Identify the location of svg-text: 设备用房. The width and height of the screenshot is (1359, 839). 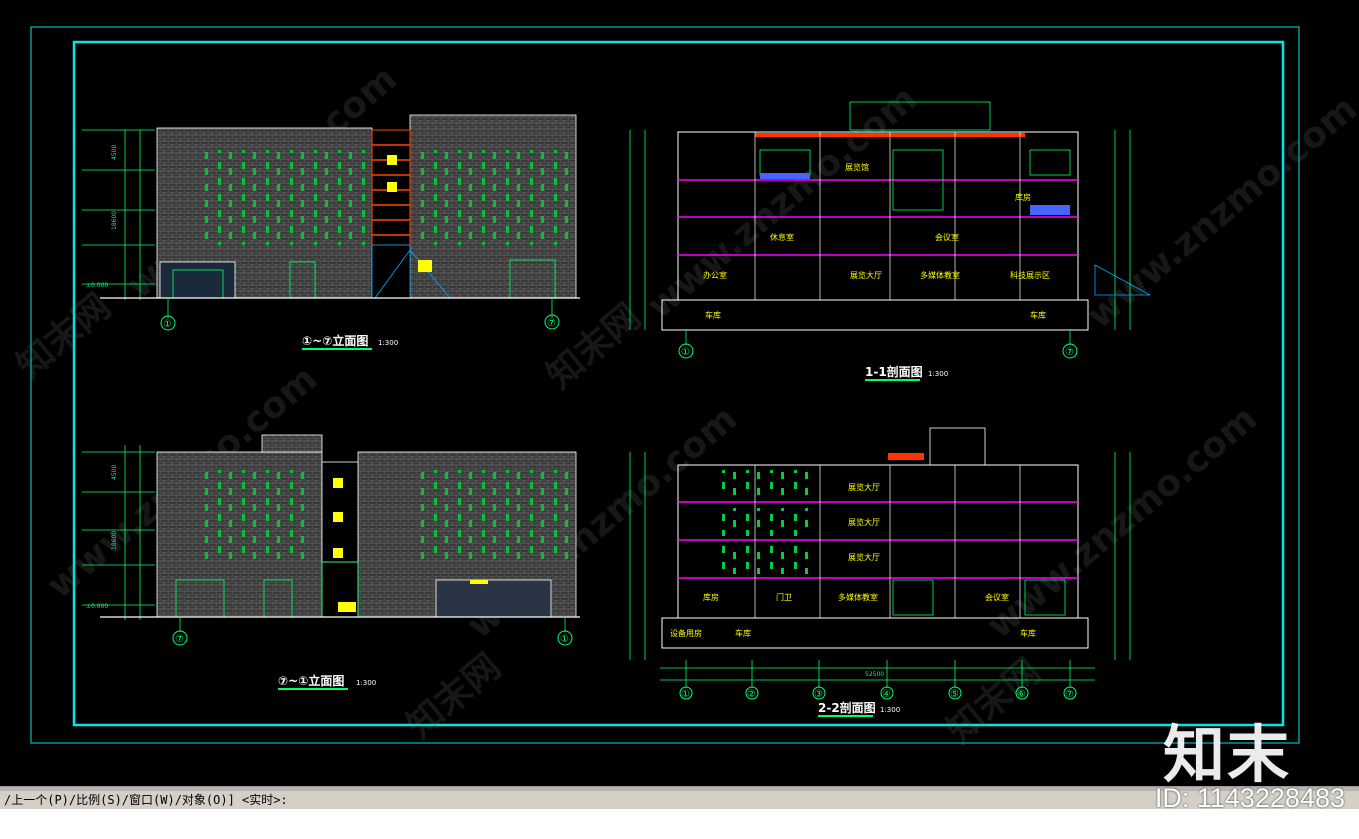
(686, 633).